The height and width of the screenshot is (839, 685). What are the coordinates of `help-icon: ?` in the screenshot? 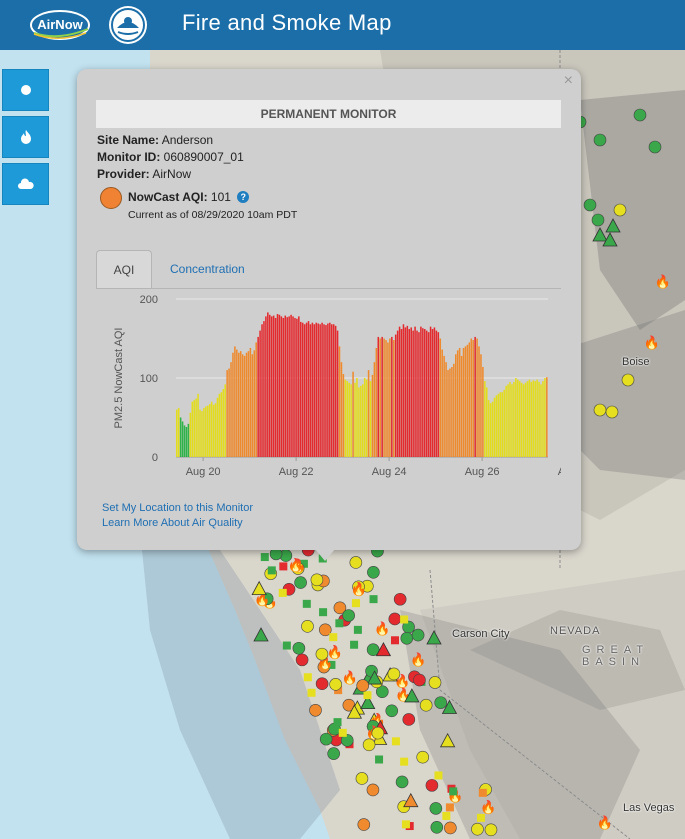 It's located at (243, 197).